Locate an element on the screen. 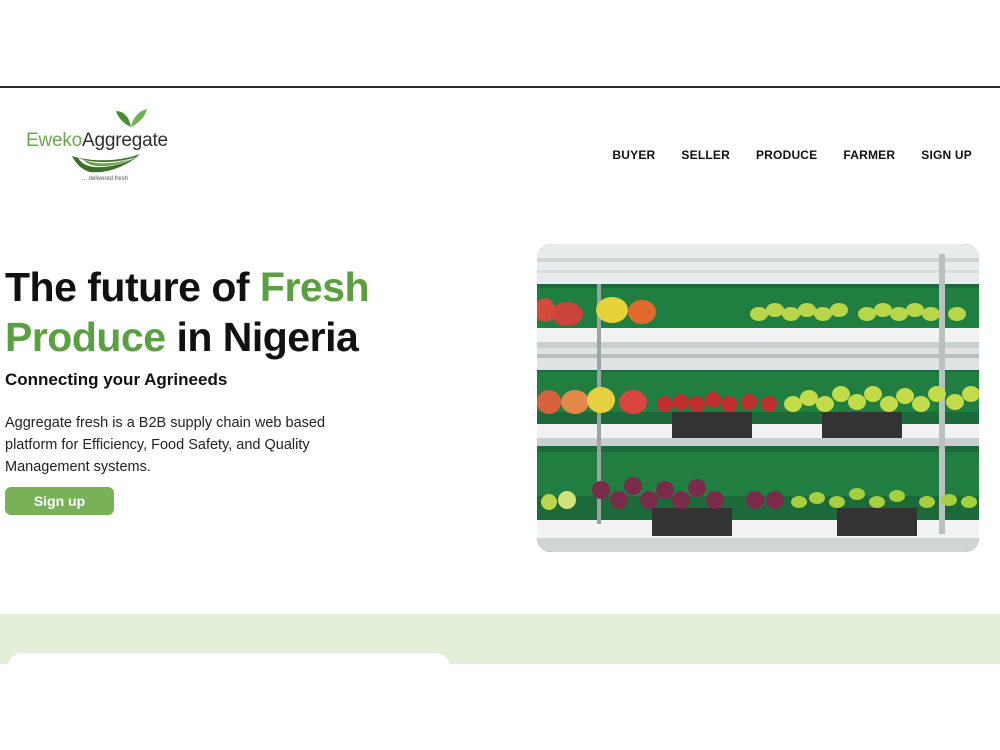 This screenshot has height=750, width=1000. leaf-icon is located at coordinates (131, 118).